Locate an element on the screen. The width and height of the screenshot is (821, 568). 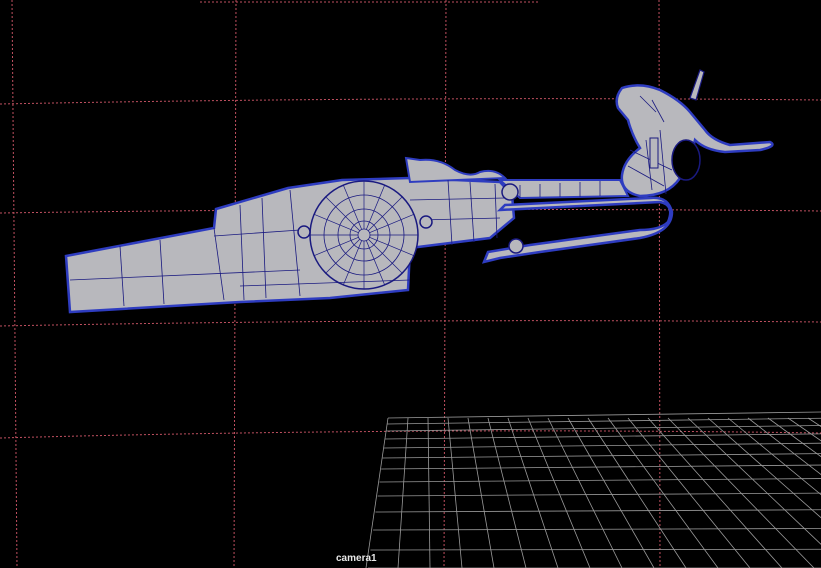
tumbler-disc is located at coordinates (364, 235).